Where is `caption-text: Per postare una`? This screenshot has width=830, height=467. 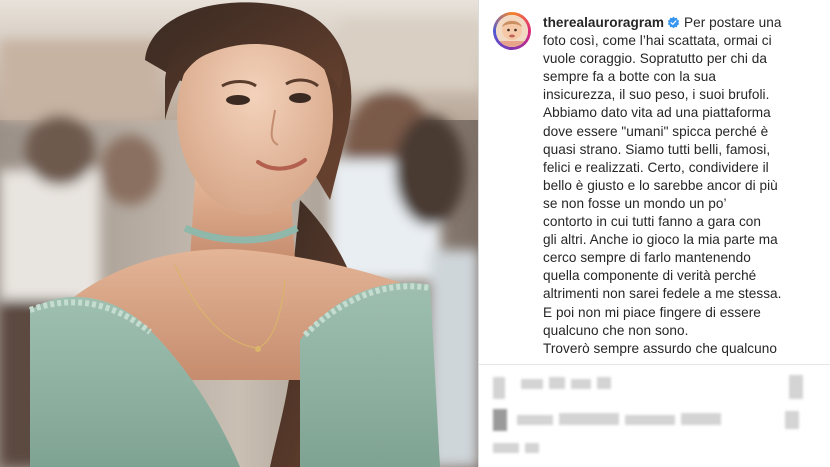 caption-text: Per postare una is located at coordinates (732, 22).